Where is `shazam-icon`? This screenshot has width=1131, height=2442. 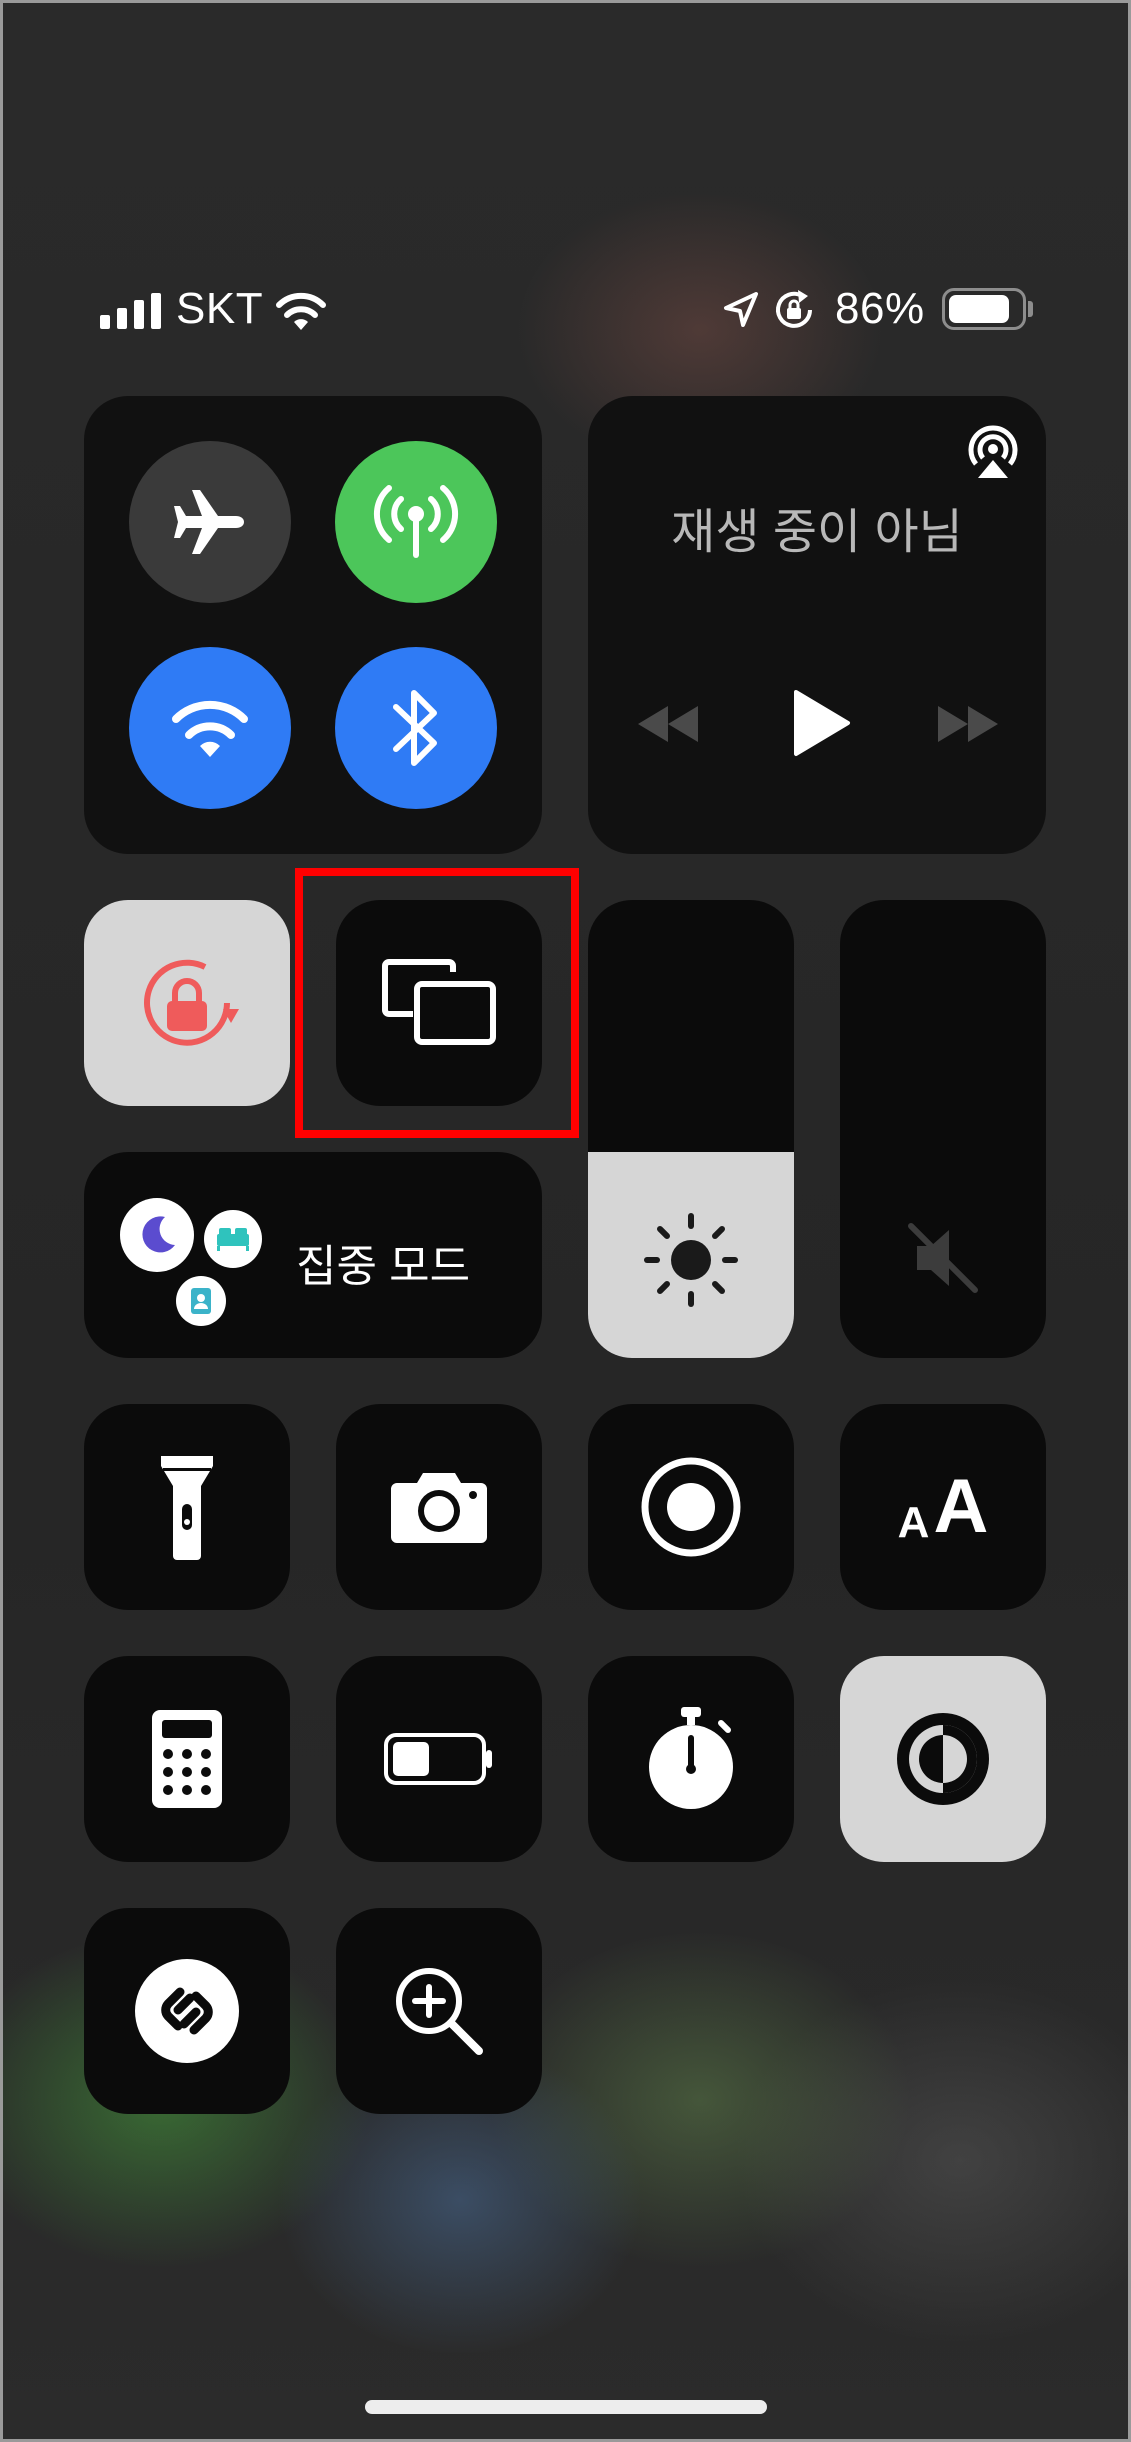 shazam-icon is located at coordinates (187, 2011).